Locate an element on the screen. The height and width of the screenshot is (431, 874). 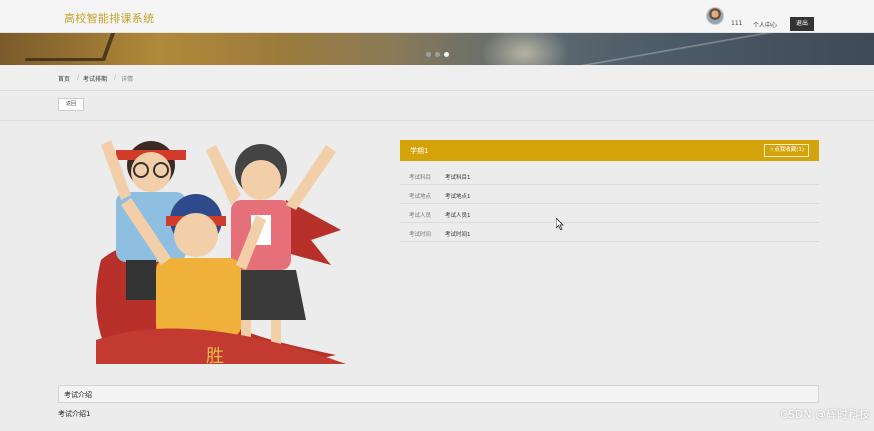
user-avatar is located at coordinates (715, 16).